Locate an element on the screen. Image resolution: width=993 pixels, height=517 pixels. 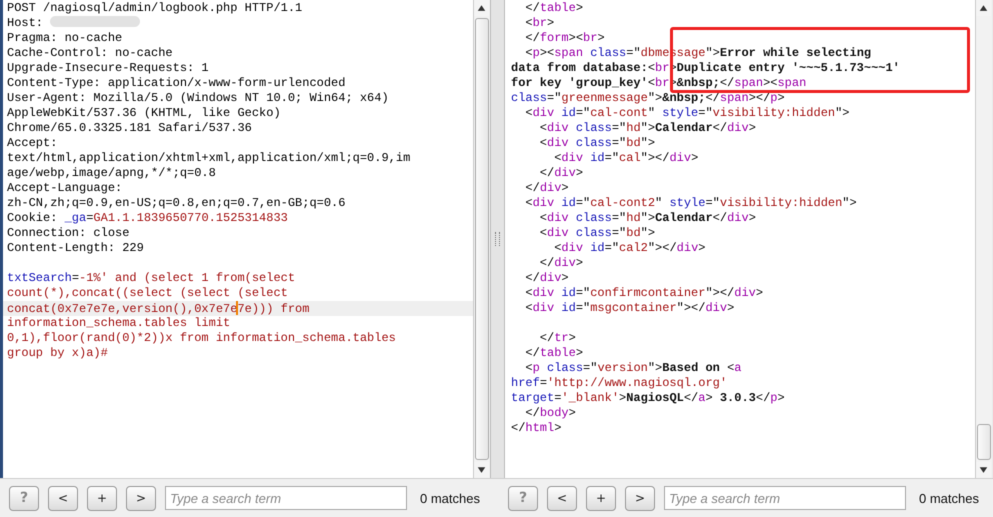
code-line: <div id="msgcontainer"></div> is located at coordinates (630, 308).